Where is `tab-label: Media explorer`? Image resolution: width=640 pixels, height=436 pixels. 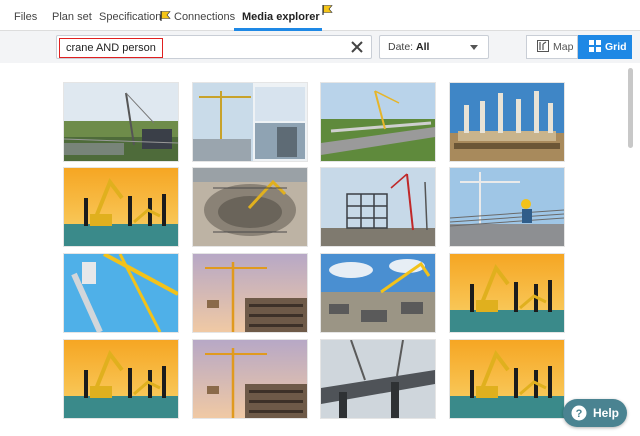 tab-label: Media explorer is located at coordinates (281, 17).